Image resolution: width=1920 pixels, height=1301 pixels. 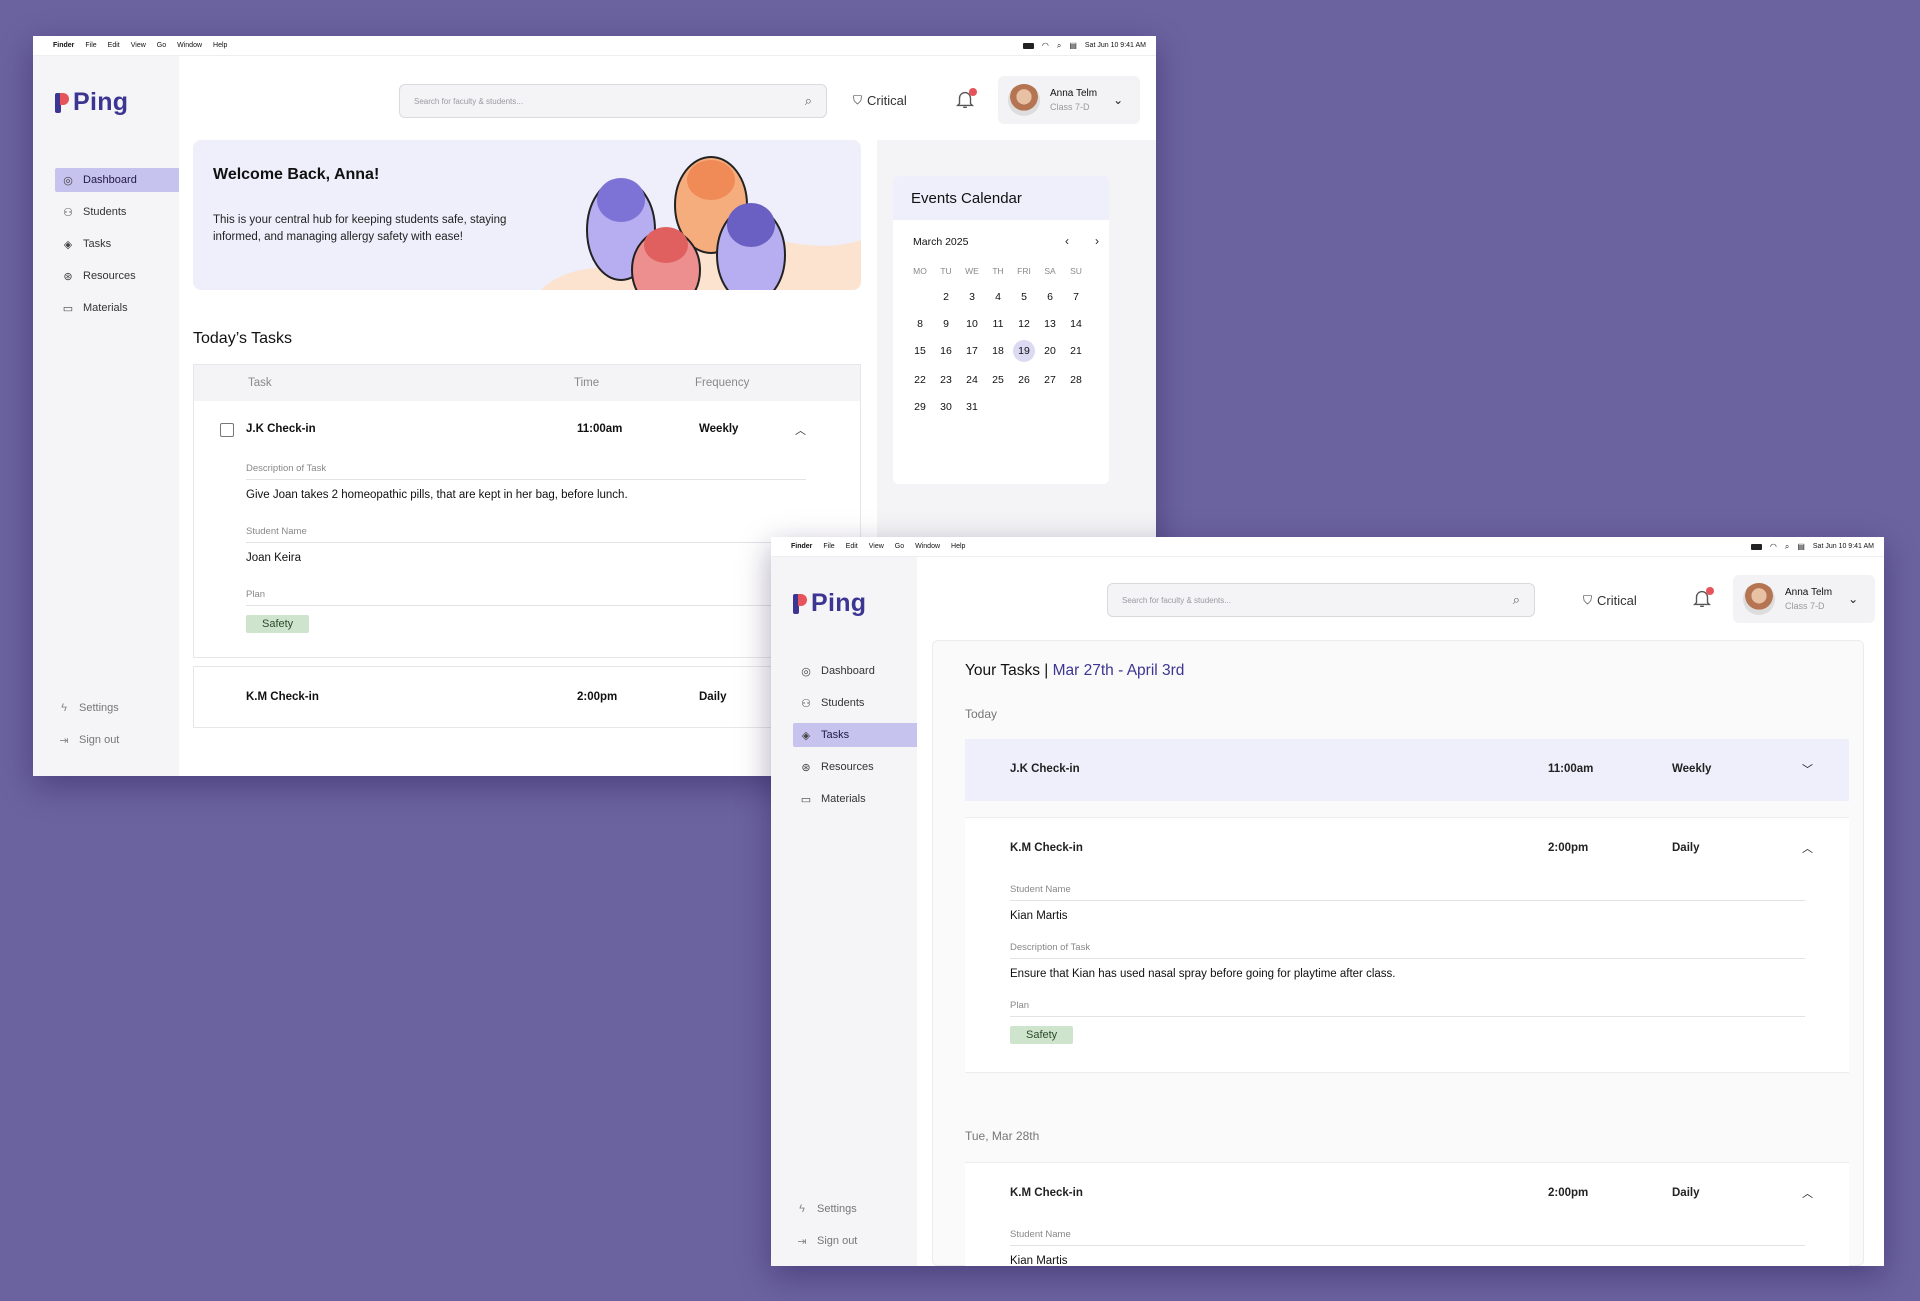 What do you see at coordinates (972, 297) in the screenshot?
I see `calendar-day: 3` at bounding box center [972, 297].